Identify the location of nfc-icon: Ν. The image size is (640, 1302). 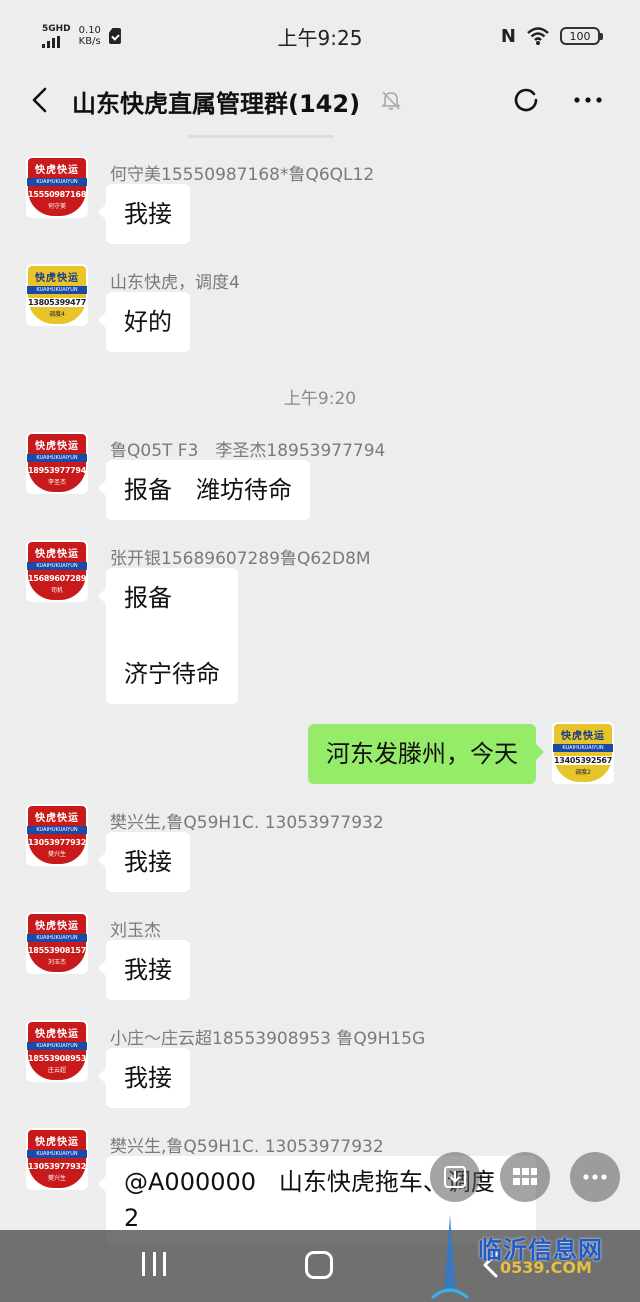
(508, 36).